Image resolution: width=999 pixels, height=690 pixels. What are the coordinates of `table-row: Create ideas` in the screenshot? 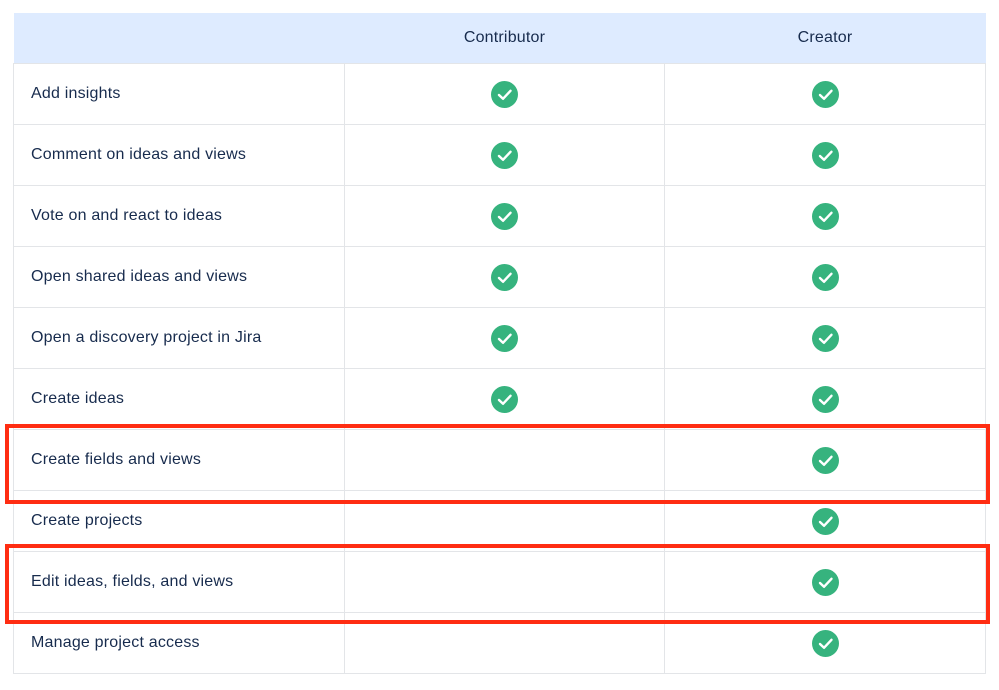 It's located at (499, 399).